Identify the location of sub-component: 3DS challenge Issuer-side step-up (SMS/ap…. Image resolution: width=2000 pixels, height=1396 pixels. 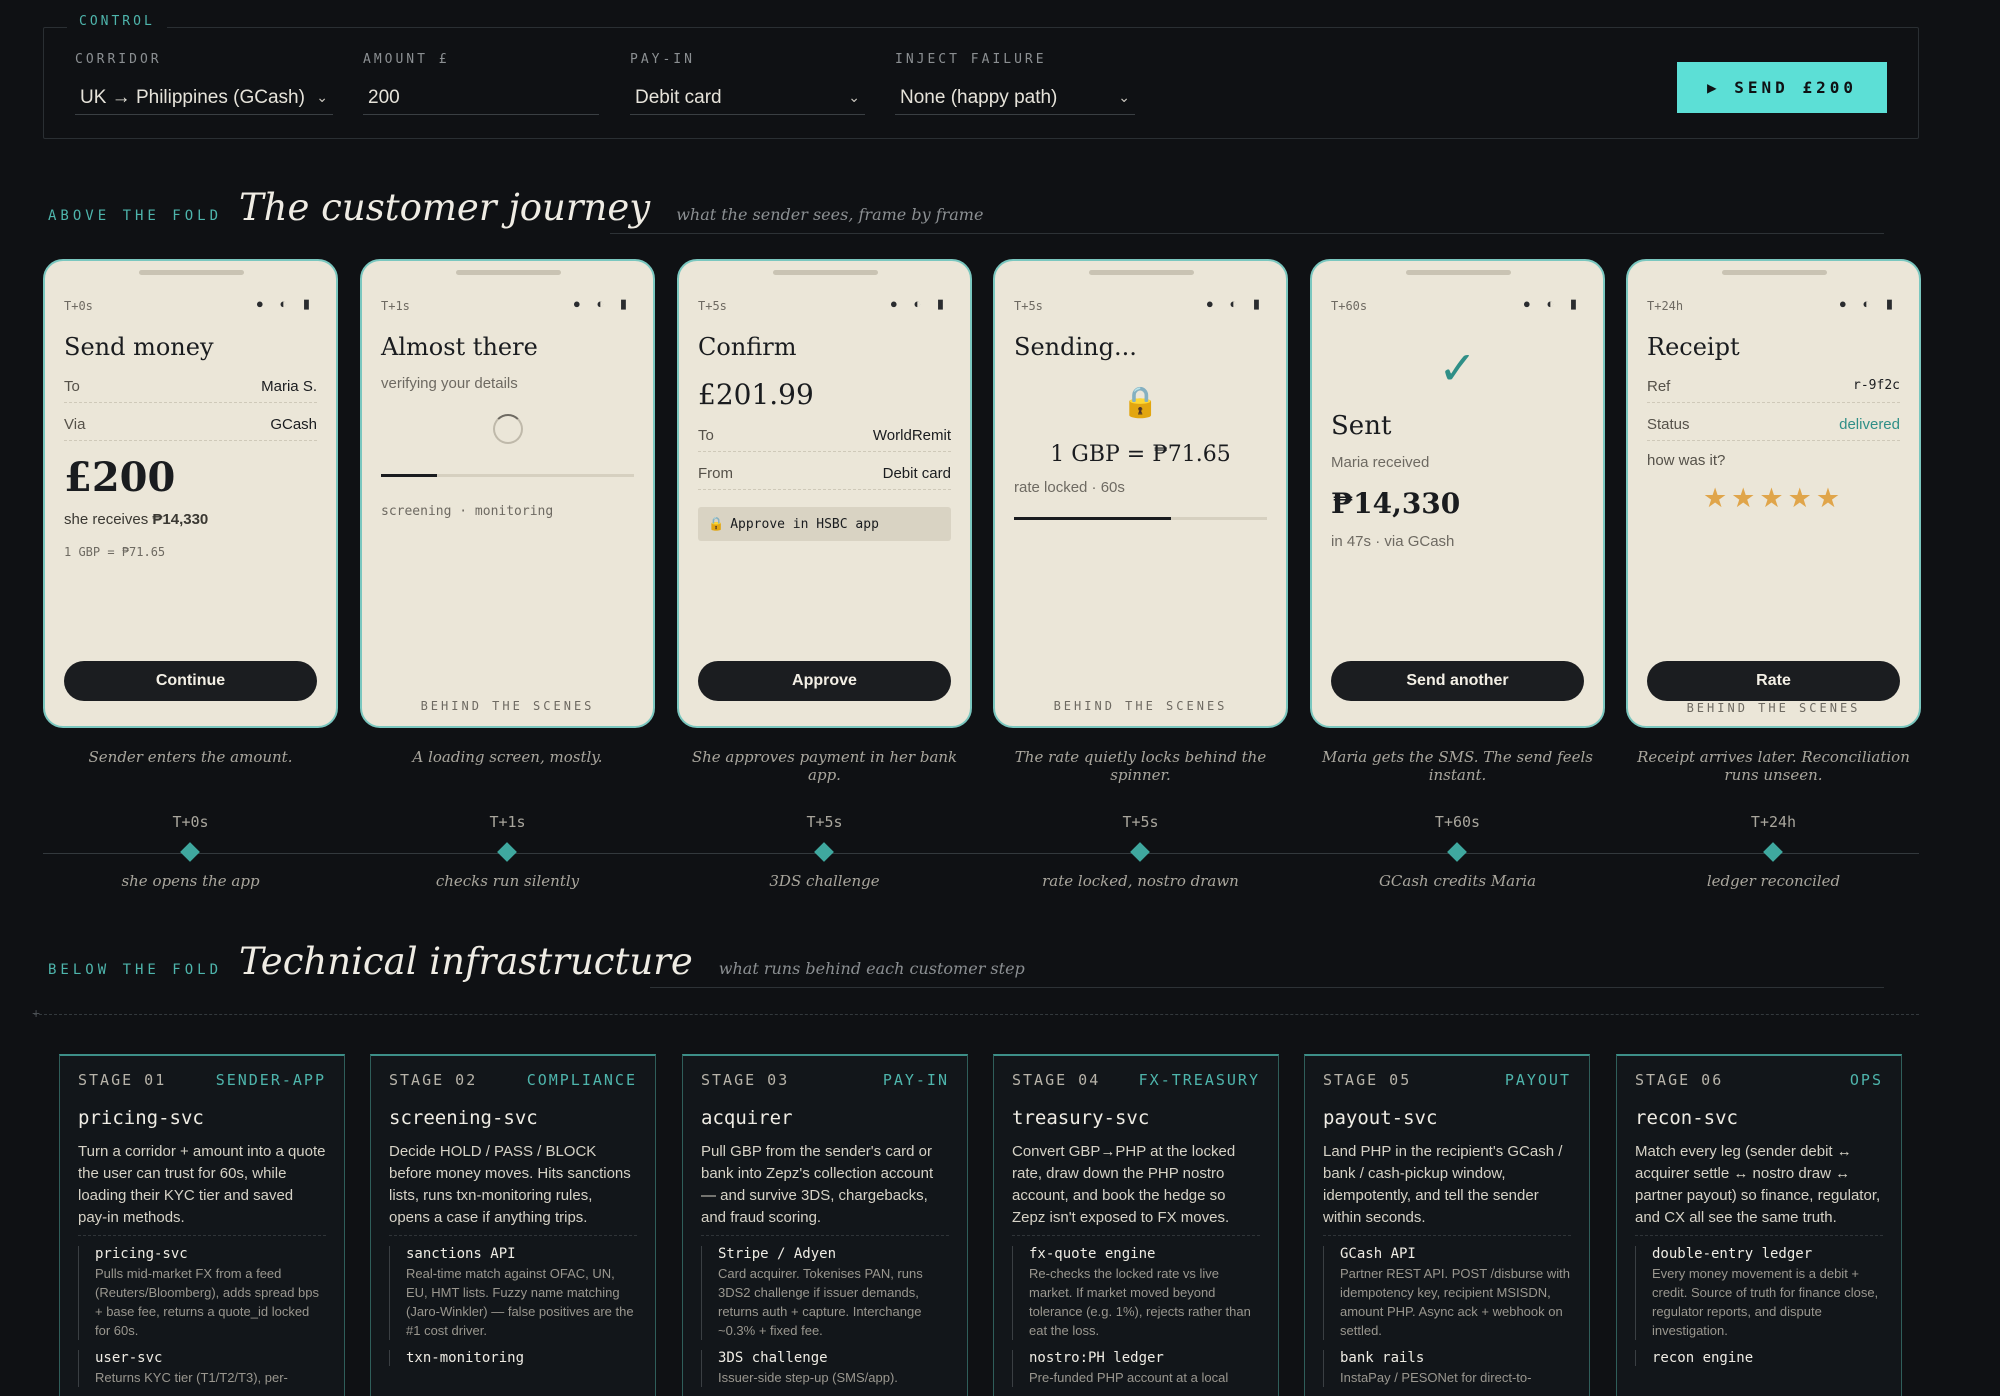
(825, 1368).